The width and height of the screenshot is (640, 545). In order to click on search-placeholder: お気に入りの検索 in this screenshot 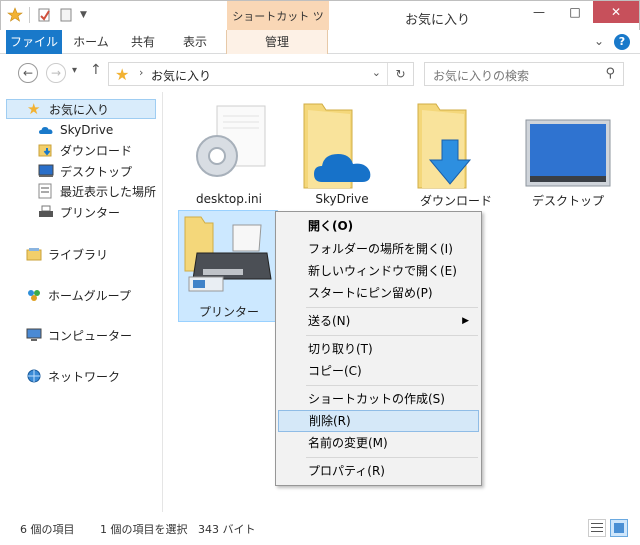, I will do `click(481, 76)`.